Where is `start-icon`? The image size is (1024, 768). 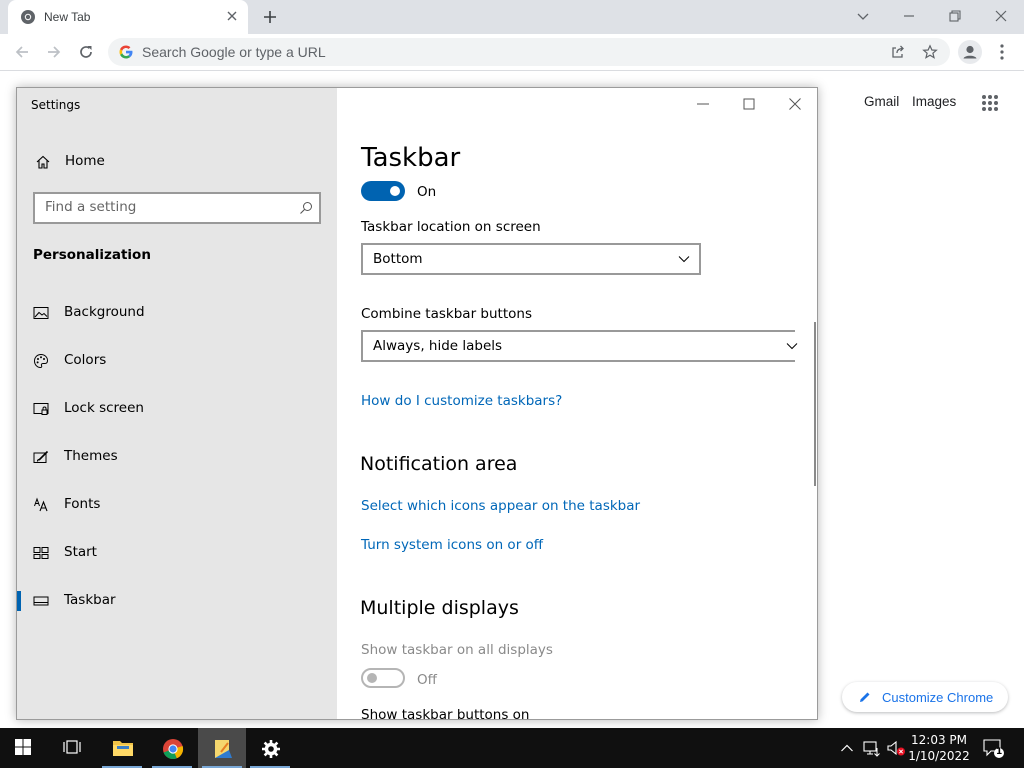
start-icon is located at coordinates (41, 553).